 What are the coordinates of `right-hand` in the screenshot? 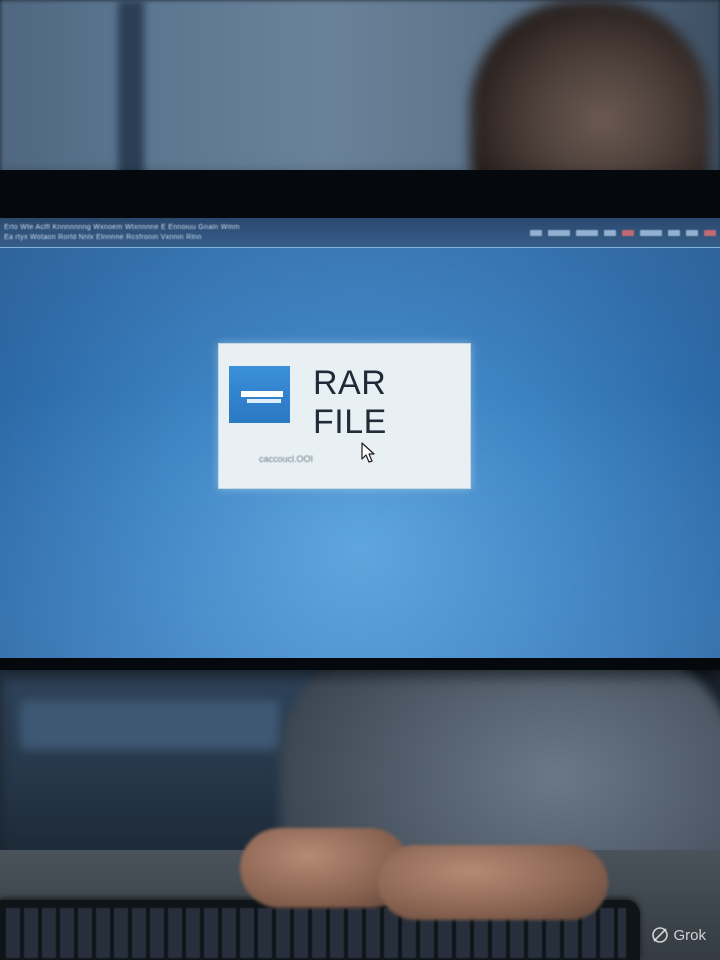 It's located at (493, 882).